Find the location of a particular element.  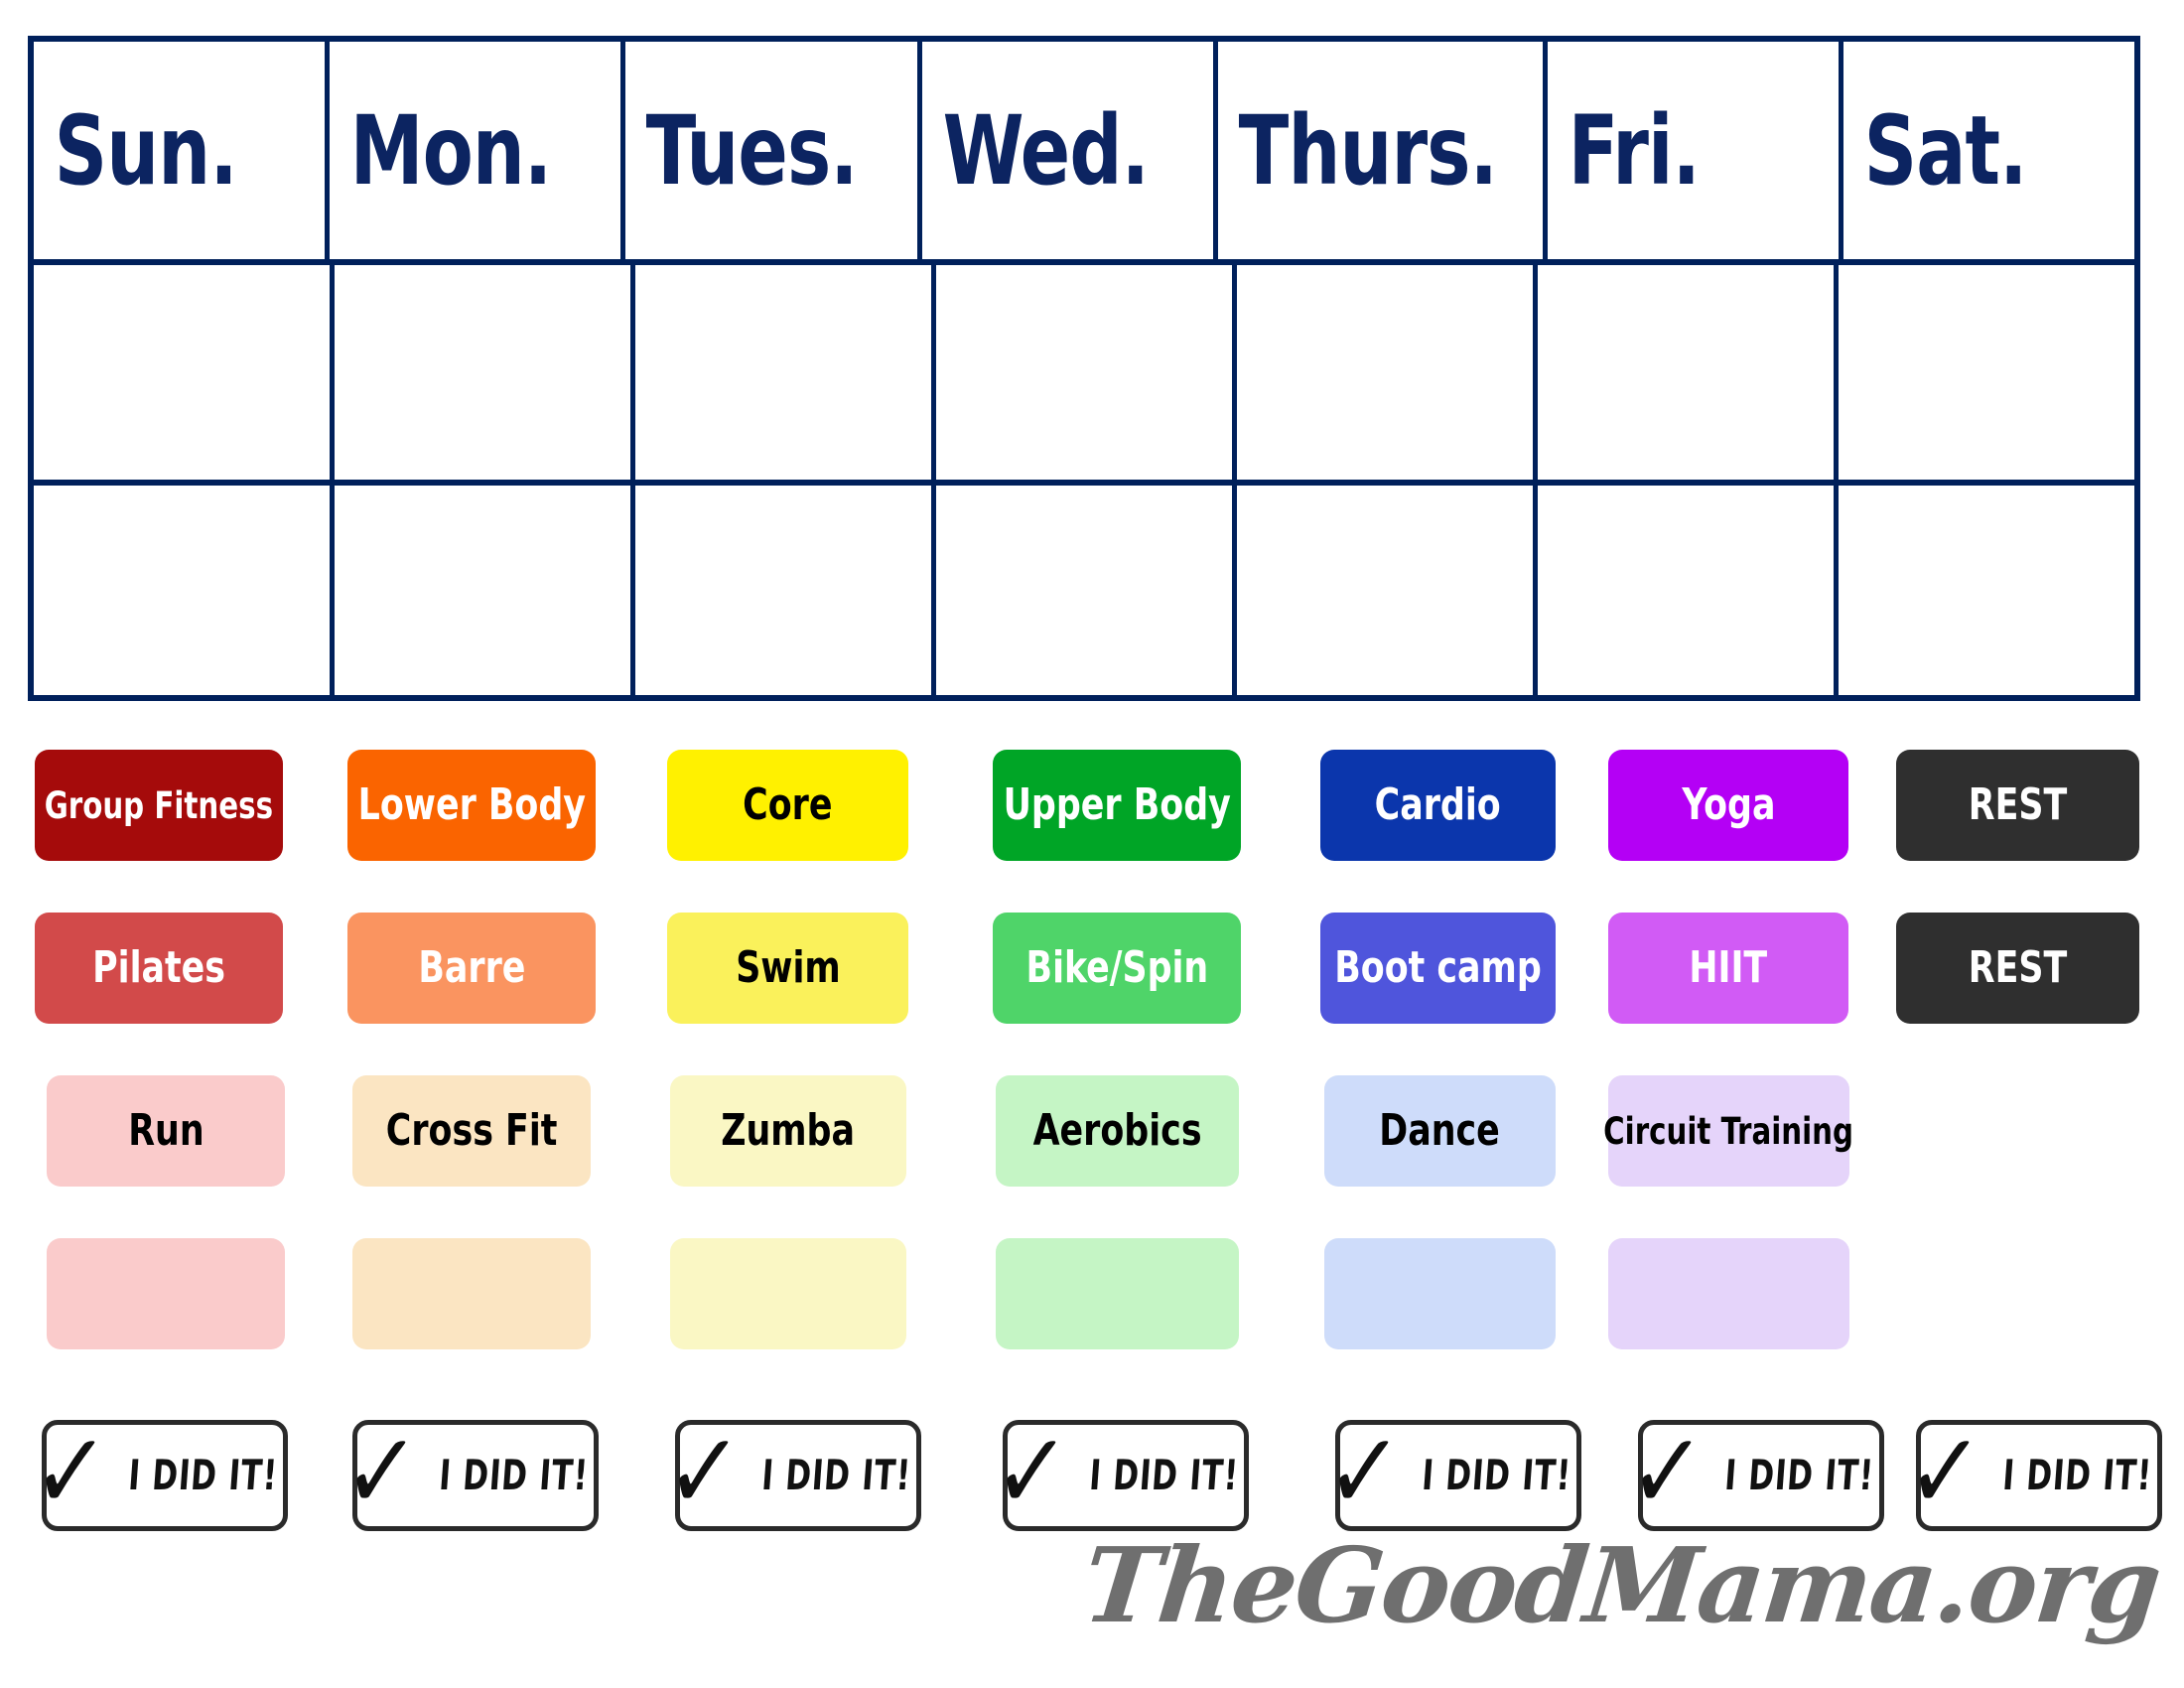

chip-label-zumba: Zumba is located at coordinates (788, 1130).